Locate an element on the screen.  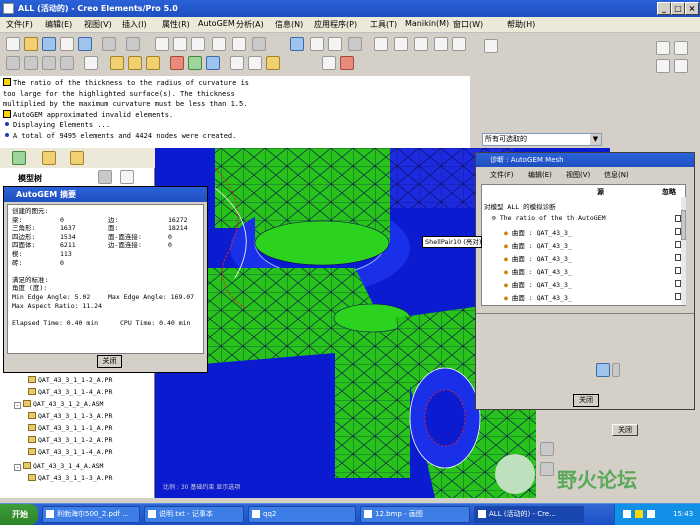
list-item: - QAT_43_3_1_2_A.ASM is located at coordinates (58, 404).